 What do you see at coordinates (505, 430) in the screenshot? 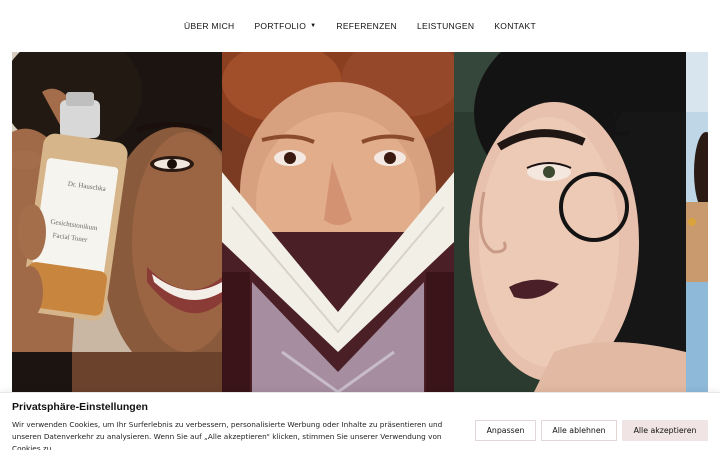
I see `customize-cookies-button: Anpassen` at bounding box center [505, 430].